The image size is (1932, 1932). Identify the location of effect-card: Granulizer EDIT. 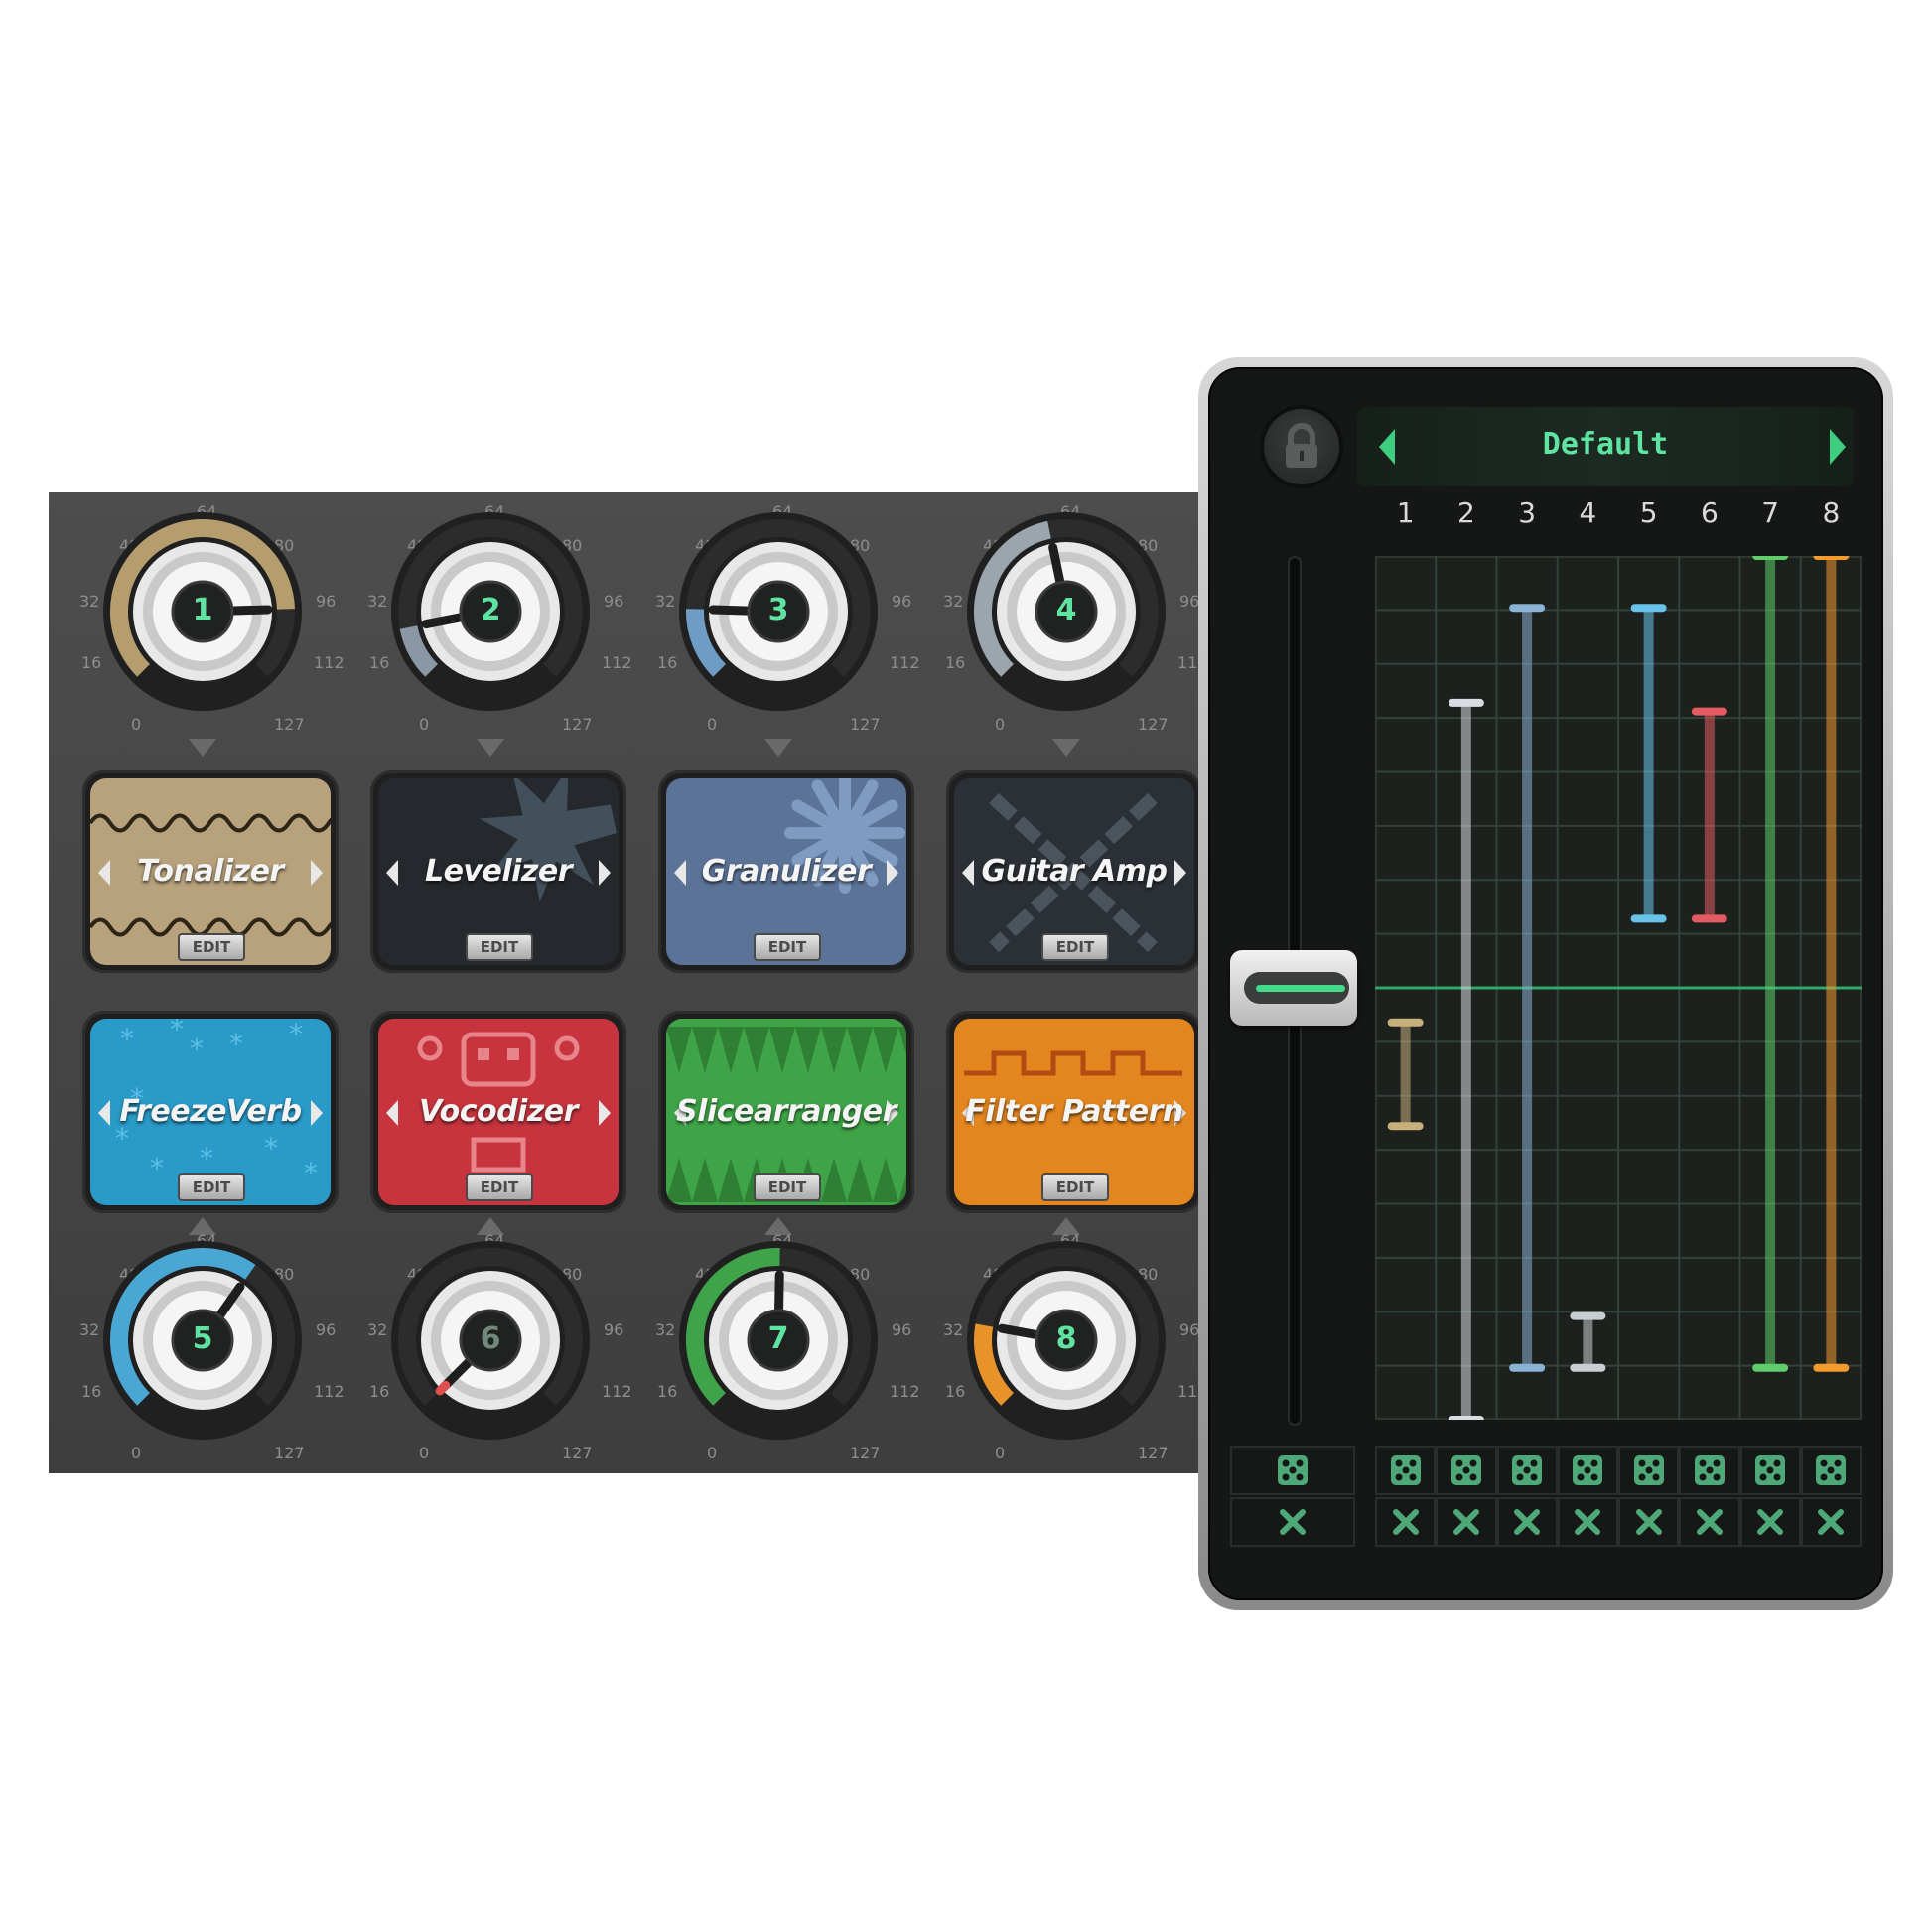
(786, 872).